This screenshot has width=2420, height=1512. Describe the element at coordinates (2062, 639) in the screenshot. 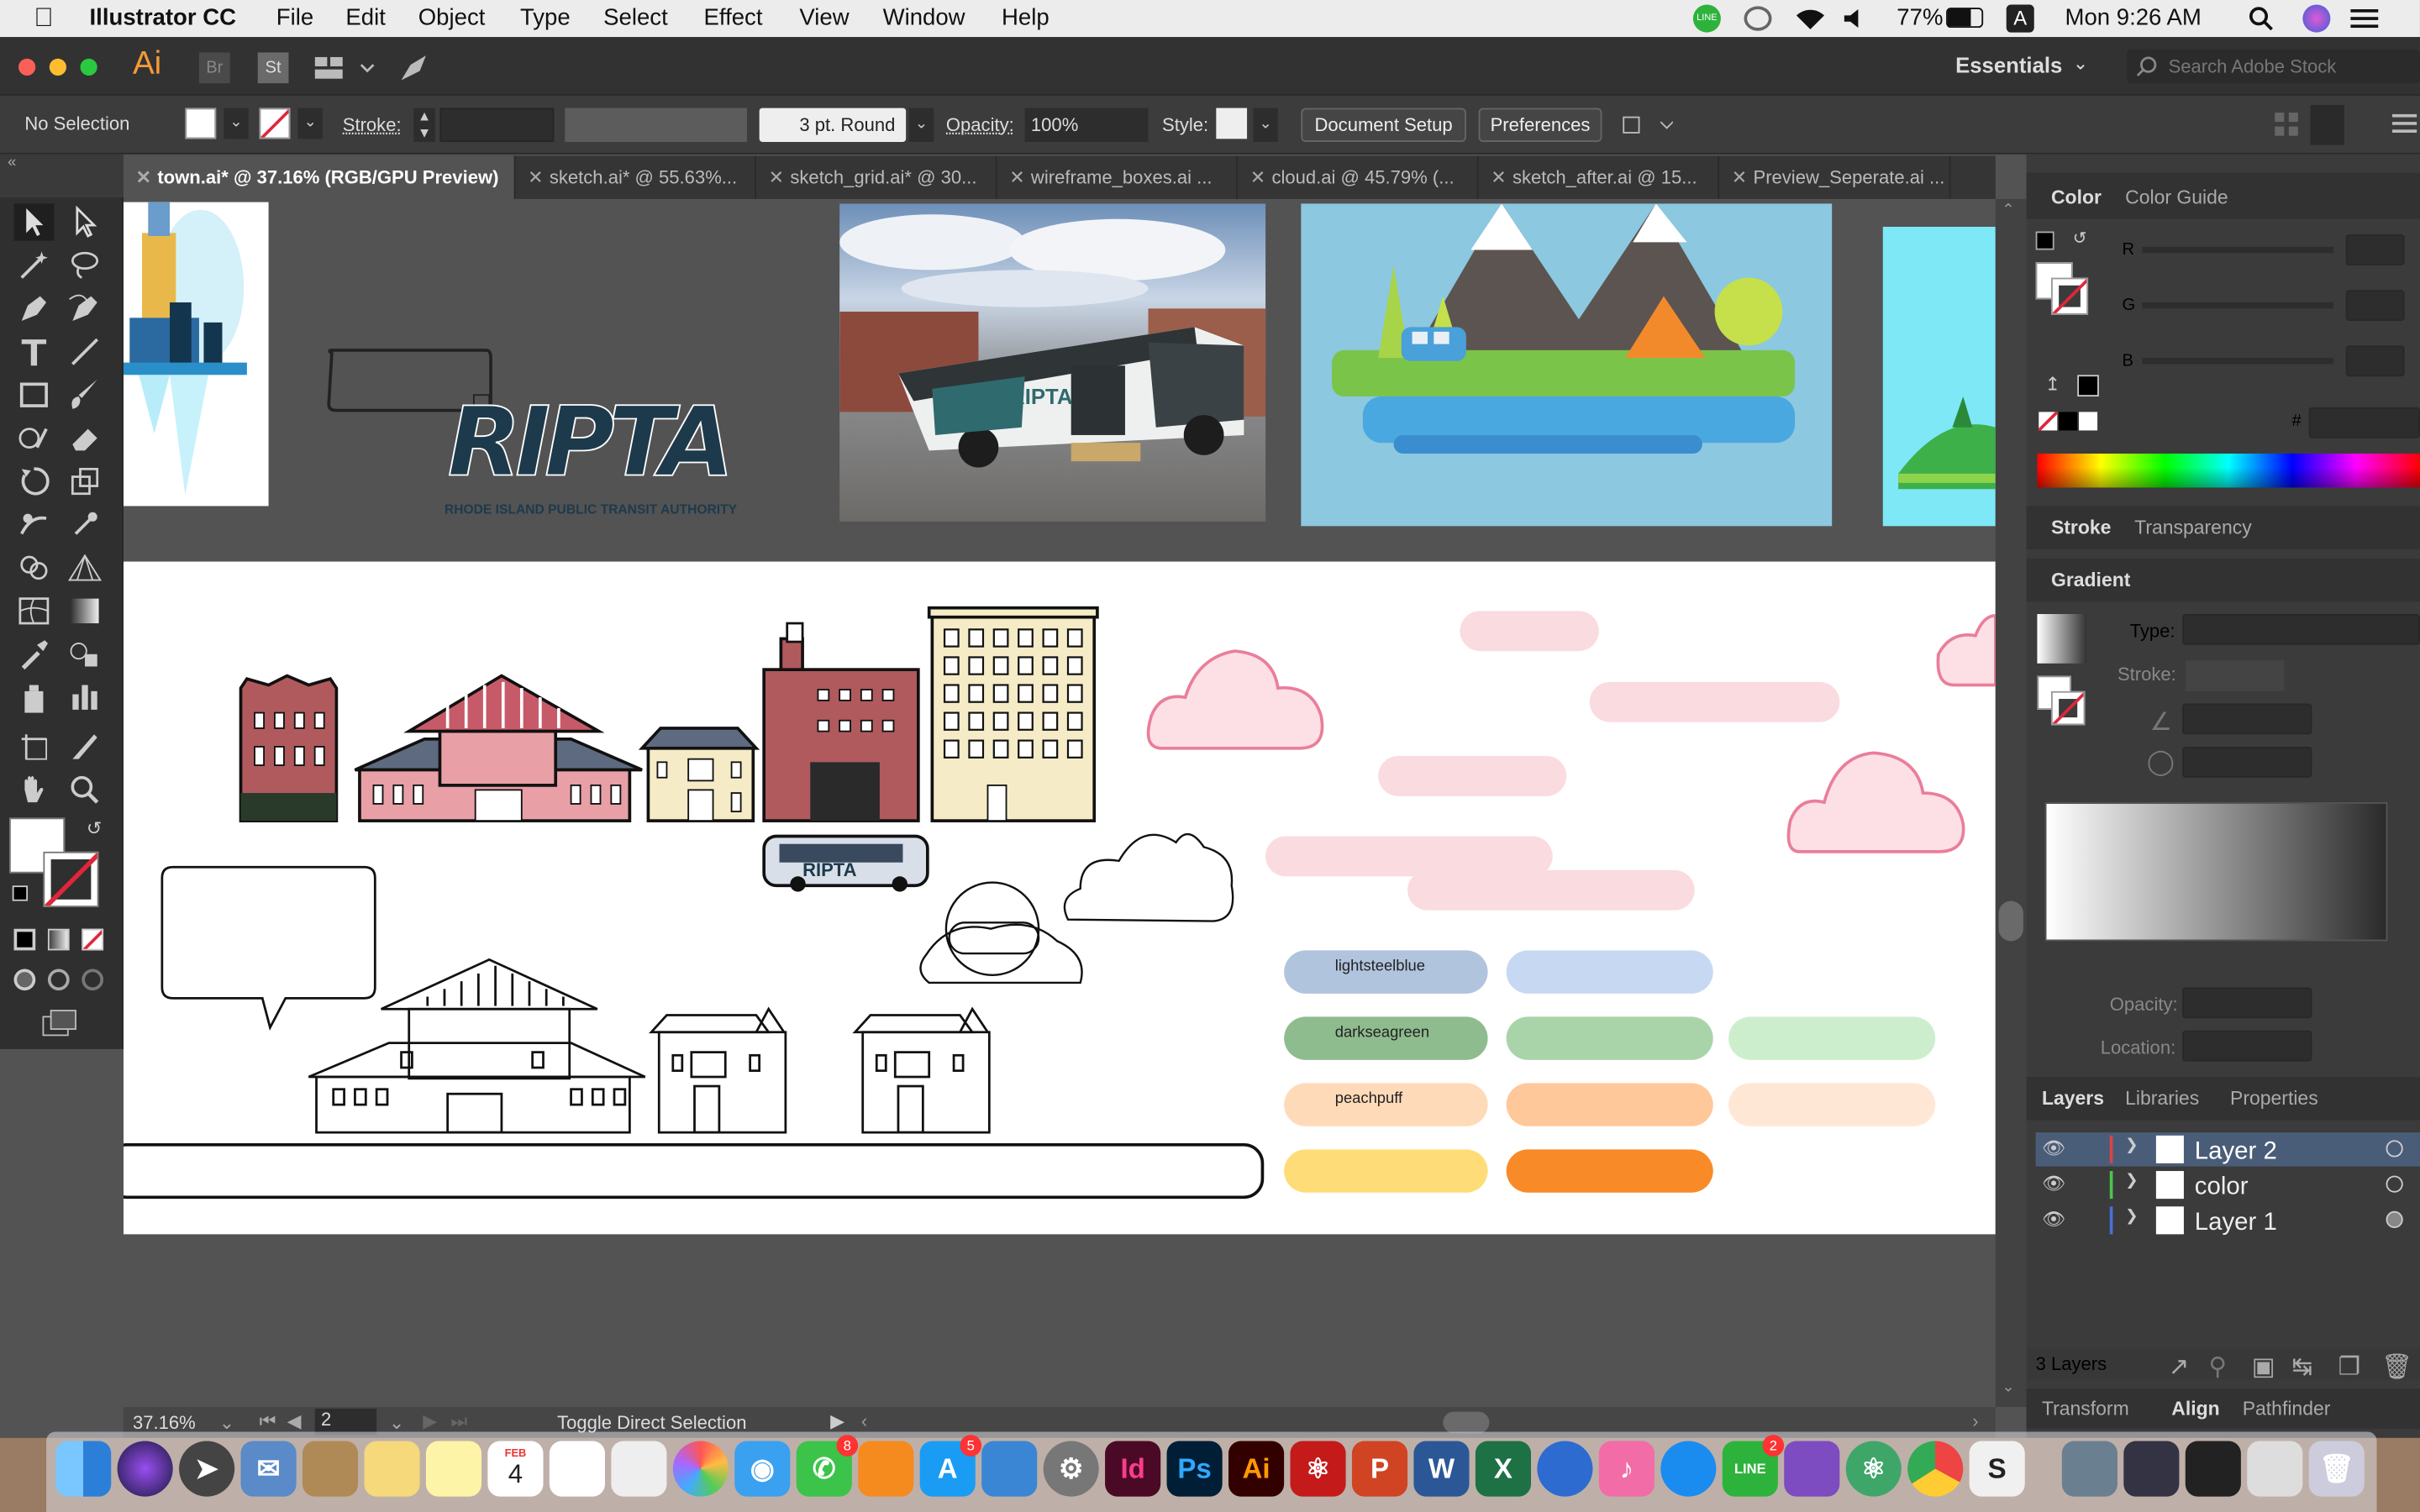

I see `gradient-thumbnail` at that location.